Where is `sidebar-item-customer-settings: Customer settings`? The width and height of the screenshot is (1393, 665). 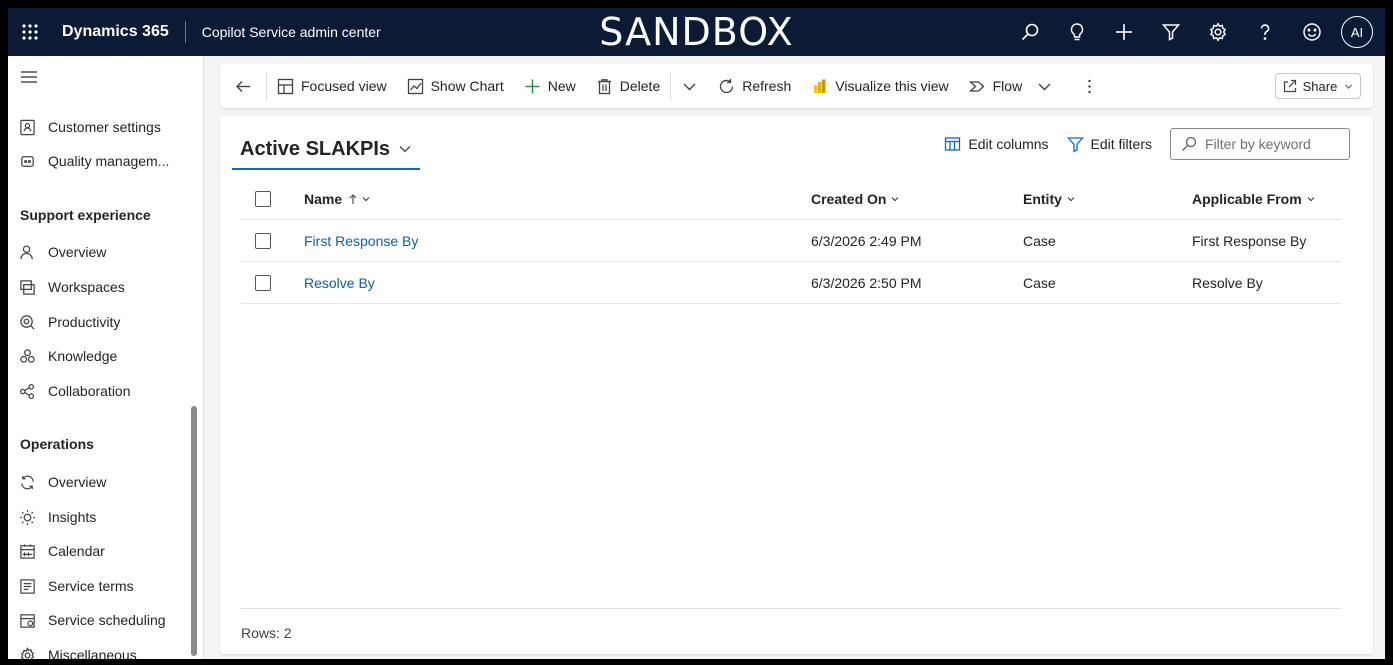
sidebar-item-customer-settings: Customer settings is located at coordinates (103, 127).